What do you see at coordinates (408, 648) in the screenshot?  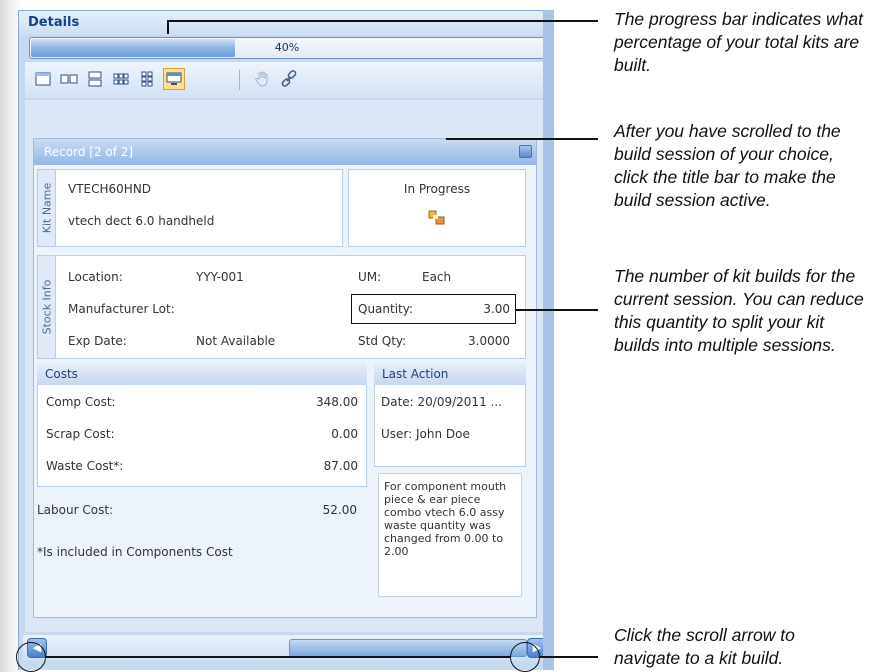 I see `scroll-thumb` at bounding box center [408, 648].